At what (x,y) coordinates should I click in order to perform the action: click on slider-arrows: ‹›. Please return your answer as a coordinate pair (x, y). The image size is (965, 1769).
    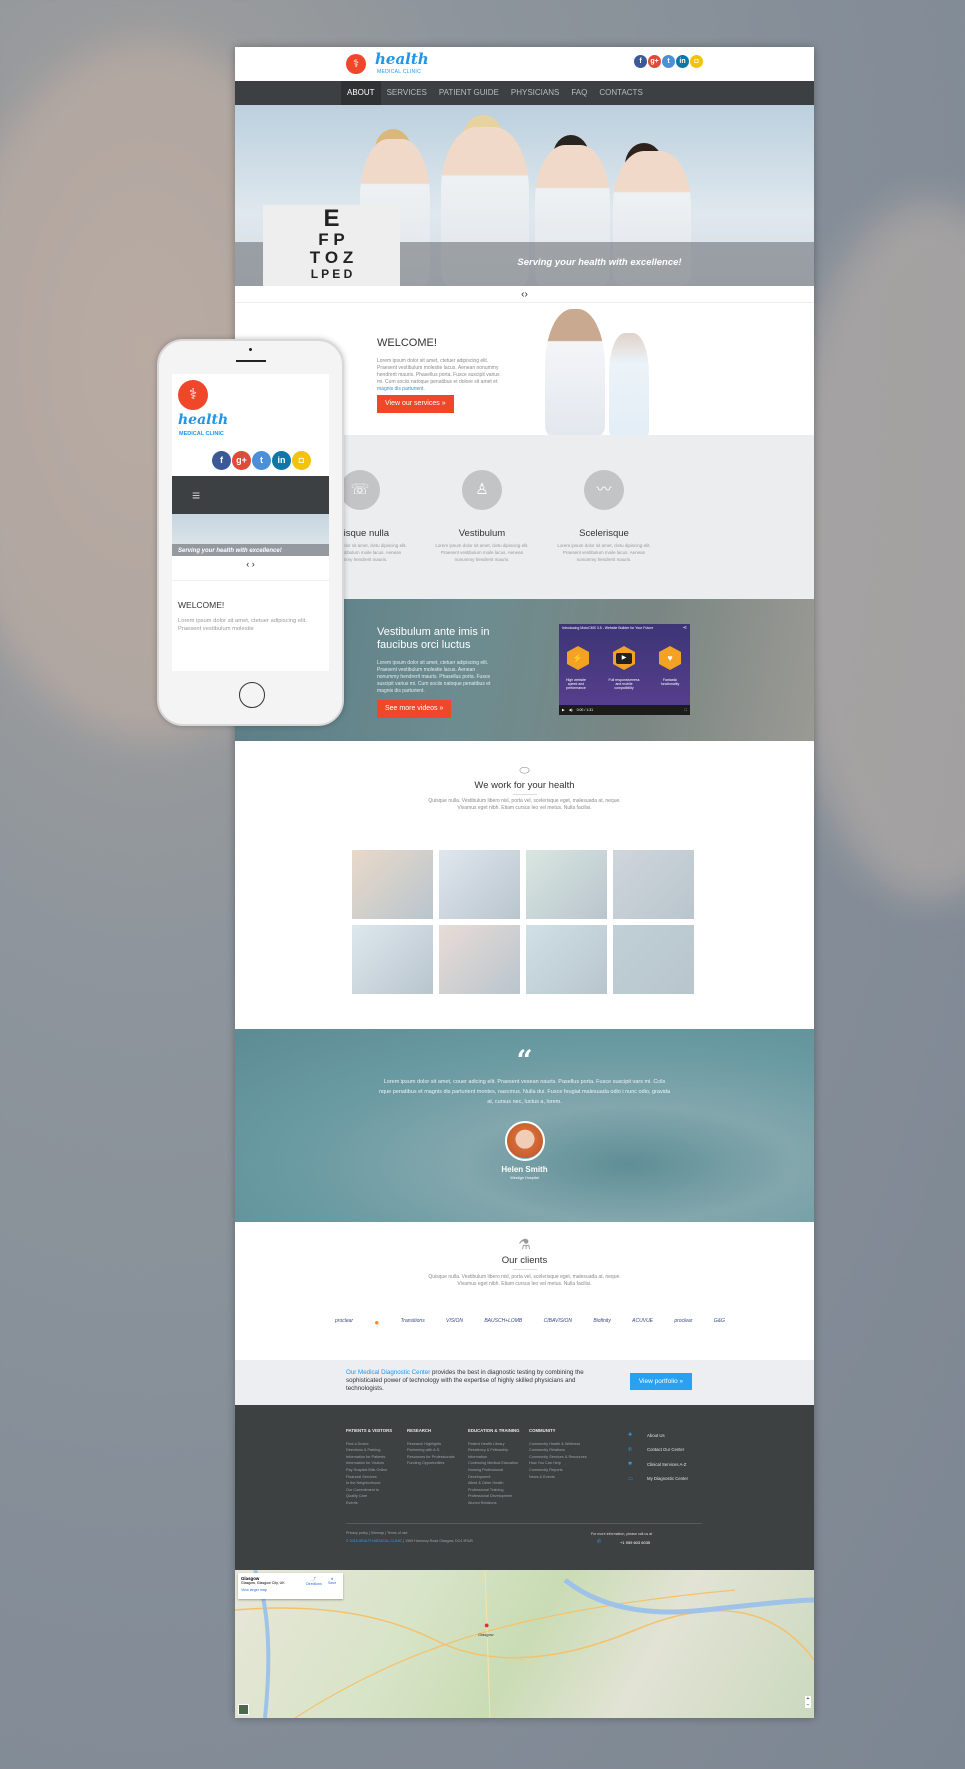
    Looking at the image, I should click on (524, 294).